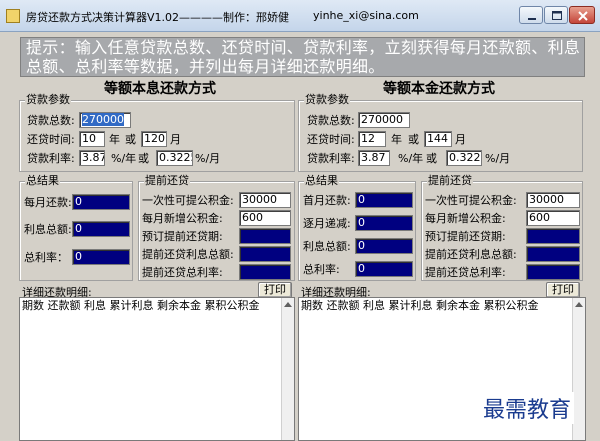 The image size is (600, 441). I want to click on close-icon, so click(583, 16).